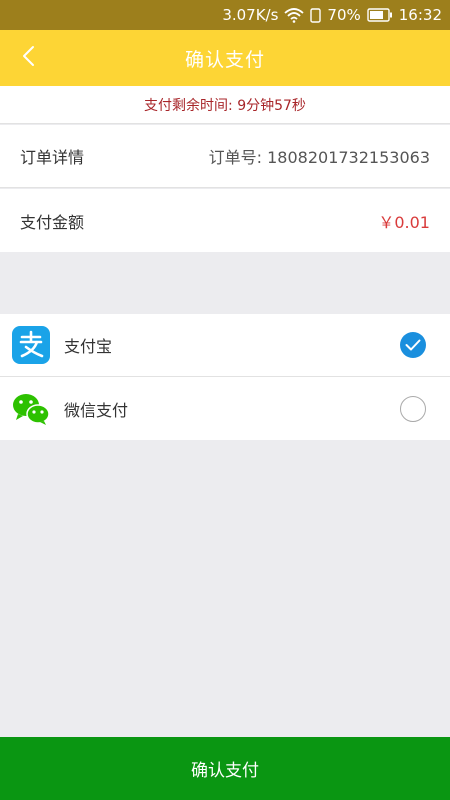 This screenshot has height=800, width=450. What do you see at coordinates (319, 157) in the screenshot?
I see `order-number: 订单号: 1808201732153063` at bounding box center [319, 157].